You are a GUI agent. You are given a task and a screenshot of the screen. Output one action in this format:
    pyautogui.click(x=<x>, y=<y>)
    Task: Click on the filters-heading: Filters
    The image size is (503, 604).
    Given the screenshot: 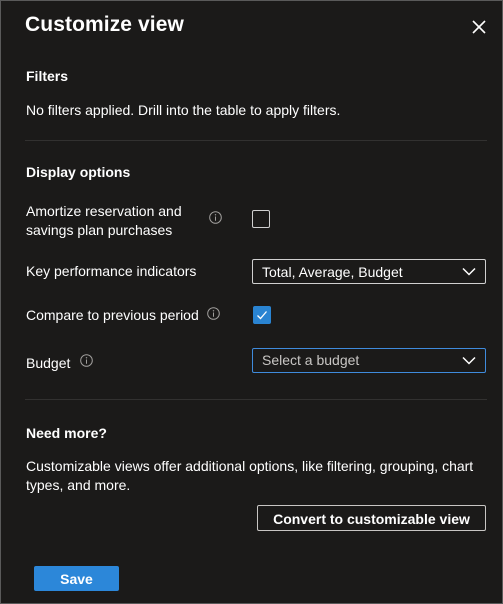 What is the action you would take?
    pyautogui.click(x=47, y=76)
    